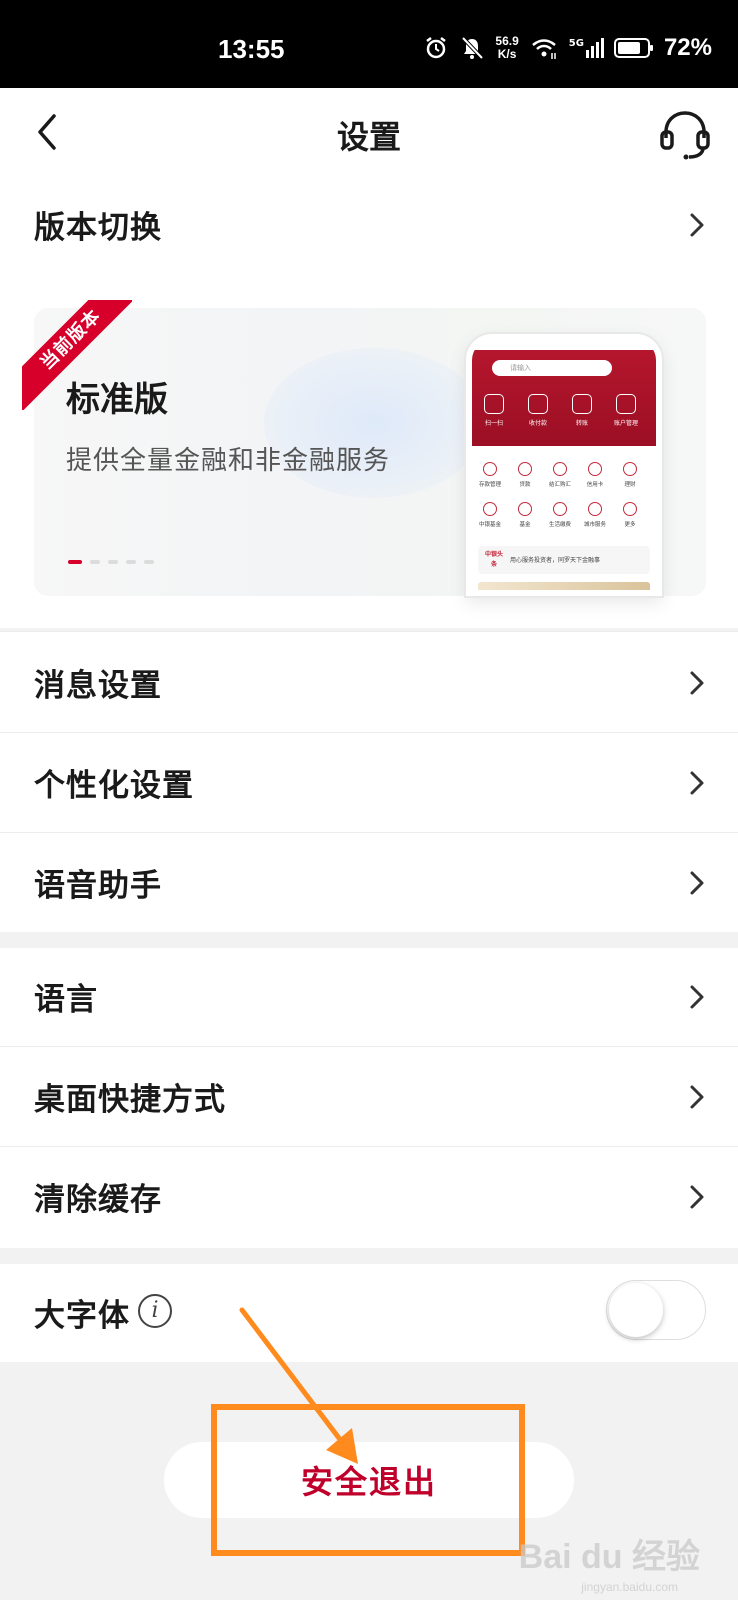 The image size is (738, 1600). What do you see at coordinates (543, 49) in the screenshot?
I see `wifi-icon` at bounding box center [543, 49].